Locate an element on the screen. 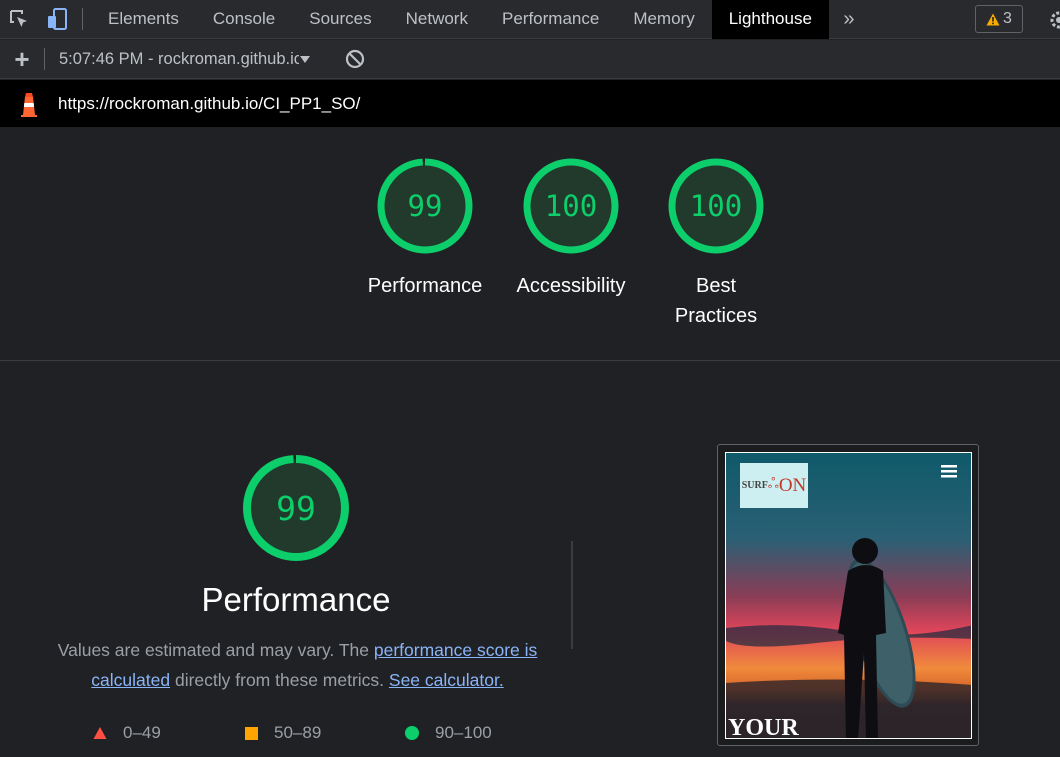 This screenshot has height=757, width=1060. legend-pass: 90–100 is located at coordinates (448, 733).